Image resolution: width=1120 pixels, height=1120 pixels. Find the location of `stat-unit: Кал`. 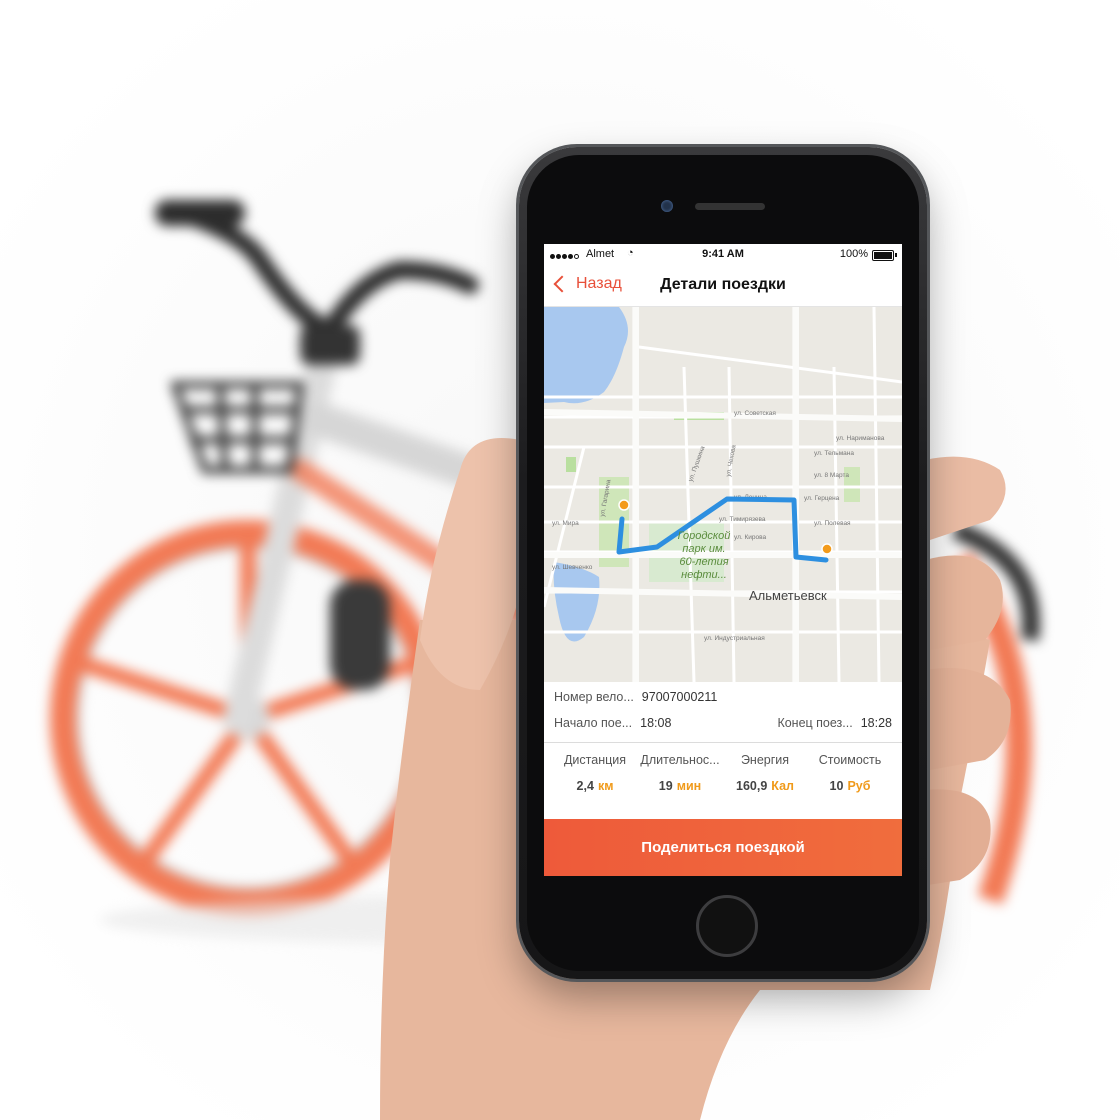

stat-unit: Кал is located at coordinates (782, 786).